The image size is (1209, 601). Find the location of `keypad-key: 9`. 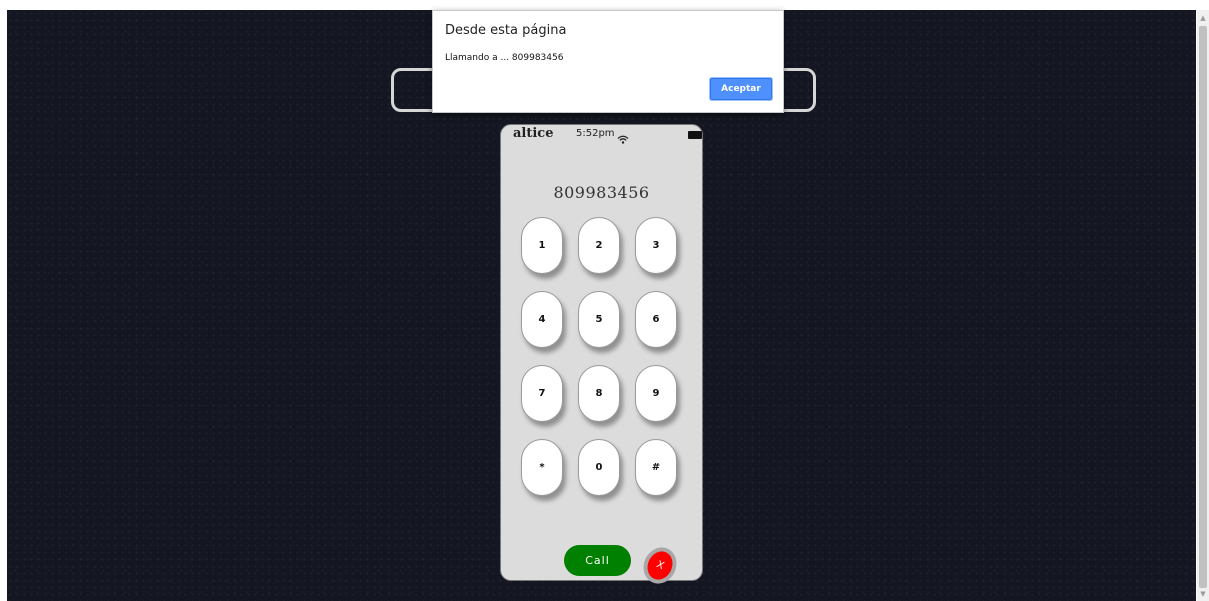

keypad-key: 9 is located at coordinates (656, 393).